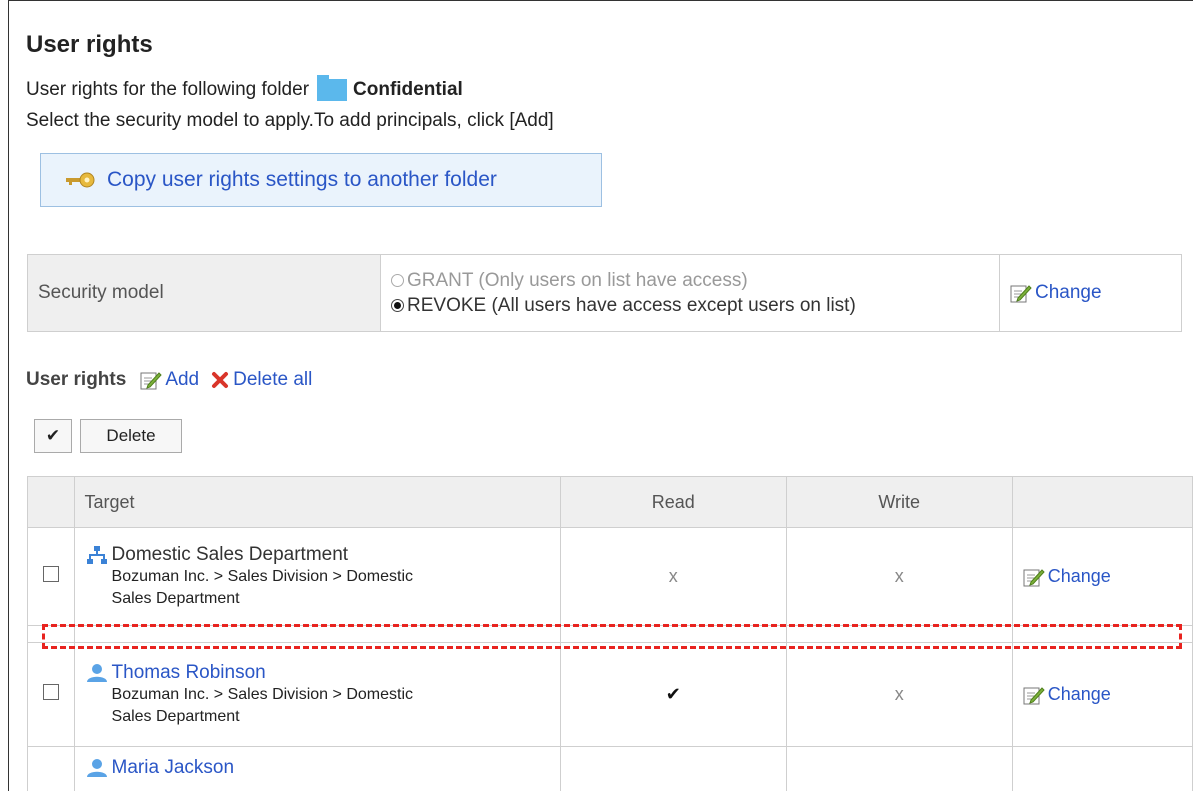 The width and height of the screenshot is (1193, 791). What do you see at coordinates (230, 554) in the screenshot?
I see `target-name-text: Domestic Sales Department` at bounding box center [230, 554].